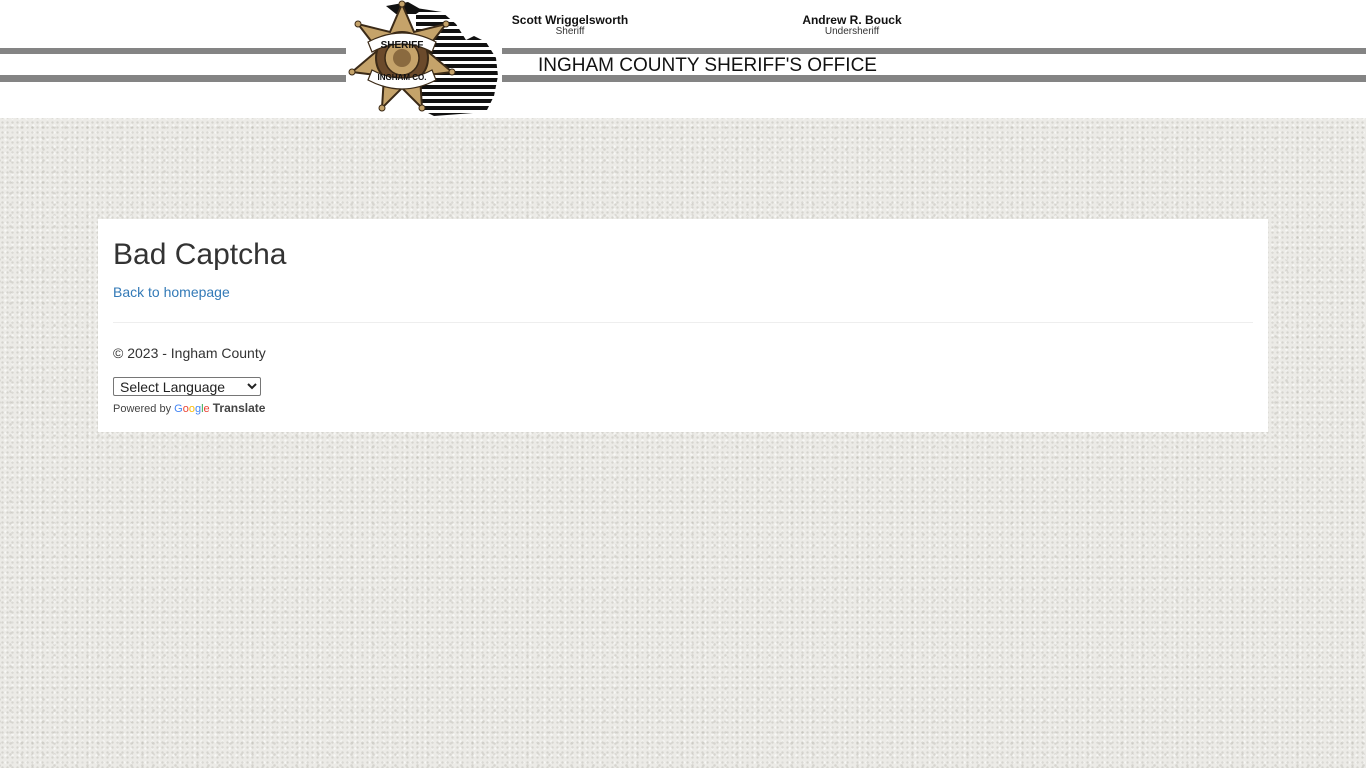  I want to click on undersheriff-block: Andrew R. Bouck Undersheriff, so click(852, 26).